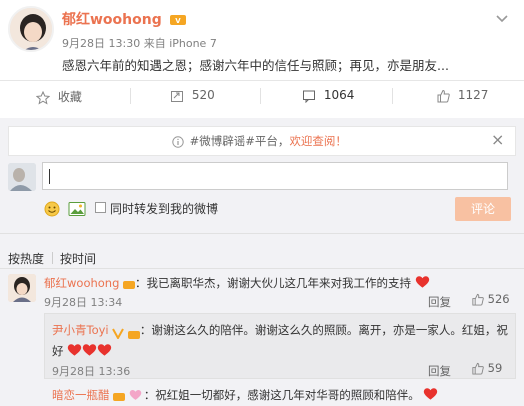  Describe the element at coordinates (100, 207) in the screenshot. I see `repost-checkbox` at that location.